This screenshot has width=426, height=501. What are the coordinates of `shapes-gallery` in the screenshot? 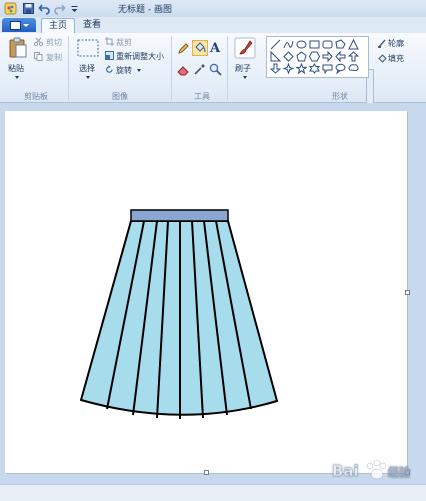 It's located at (317, 57).